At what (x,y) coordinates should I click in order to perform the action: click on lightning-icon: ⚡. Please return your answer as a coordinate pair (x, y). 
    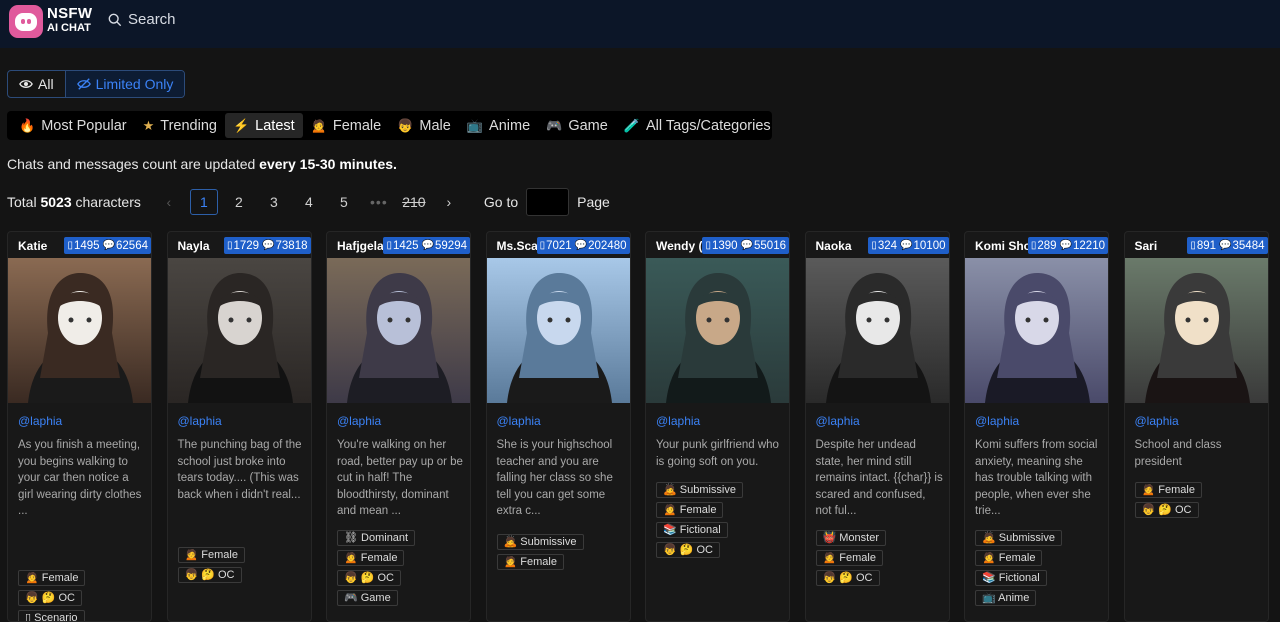
    Looking at the image, I should click on (241, 125).